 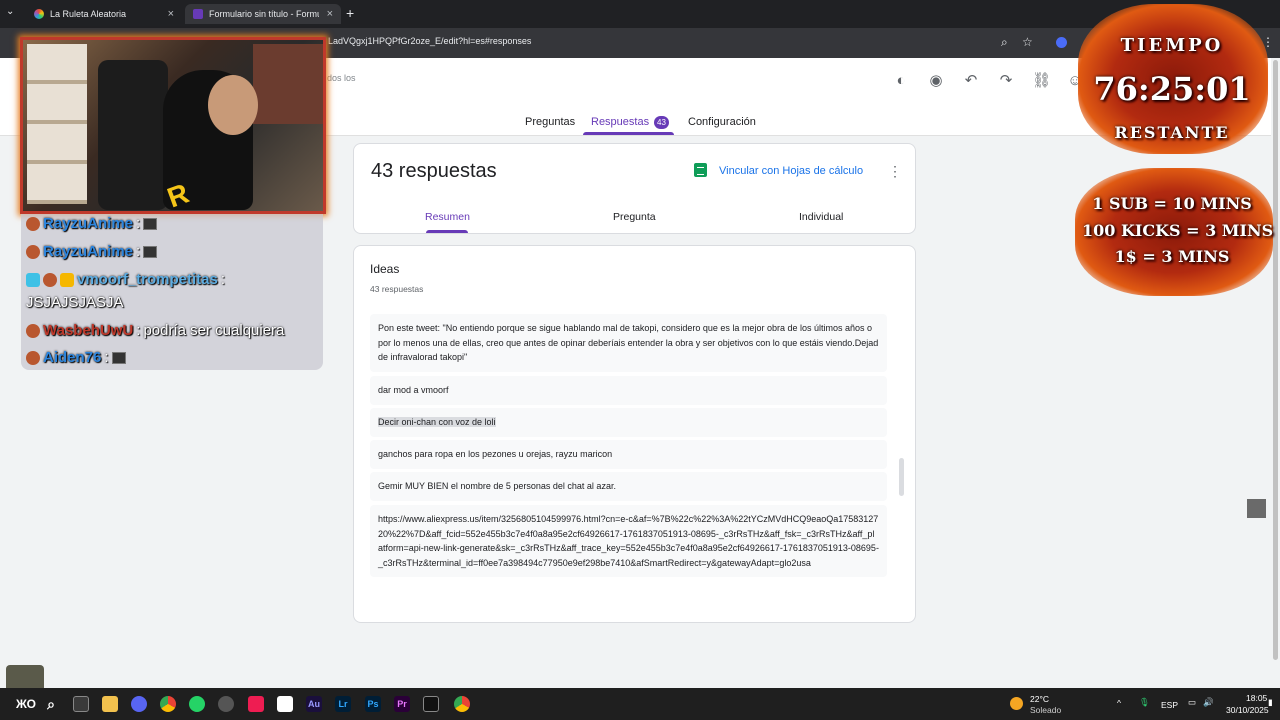 I want to click on gaming-chair-image, so click(x=133, y=135).